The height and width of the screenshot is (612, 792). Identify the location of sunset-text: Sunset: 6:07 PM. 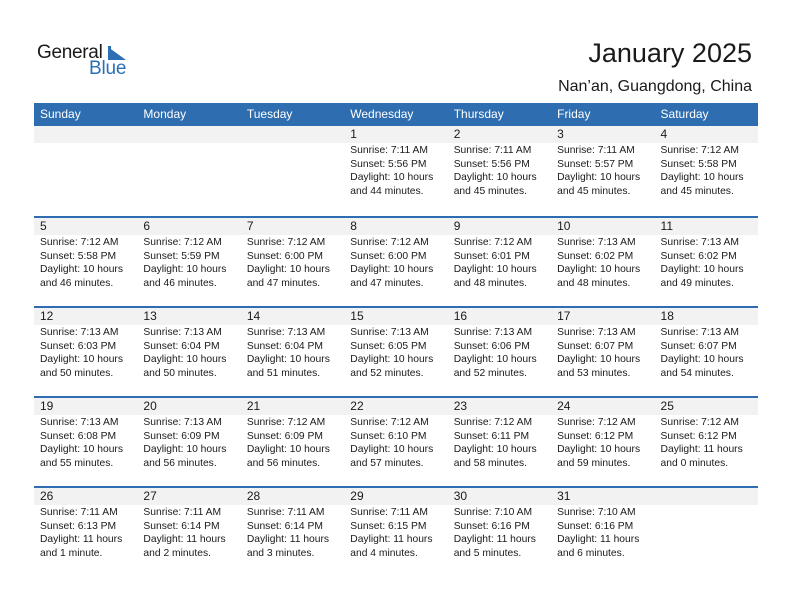
(698, 346).